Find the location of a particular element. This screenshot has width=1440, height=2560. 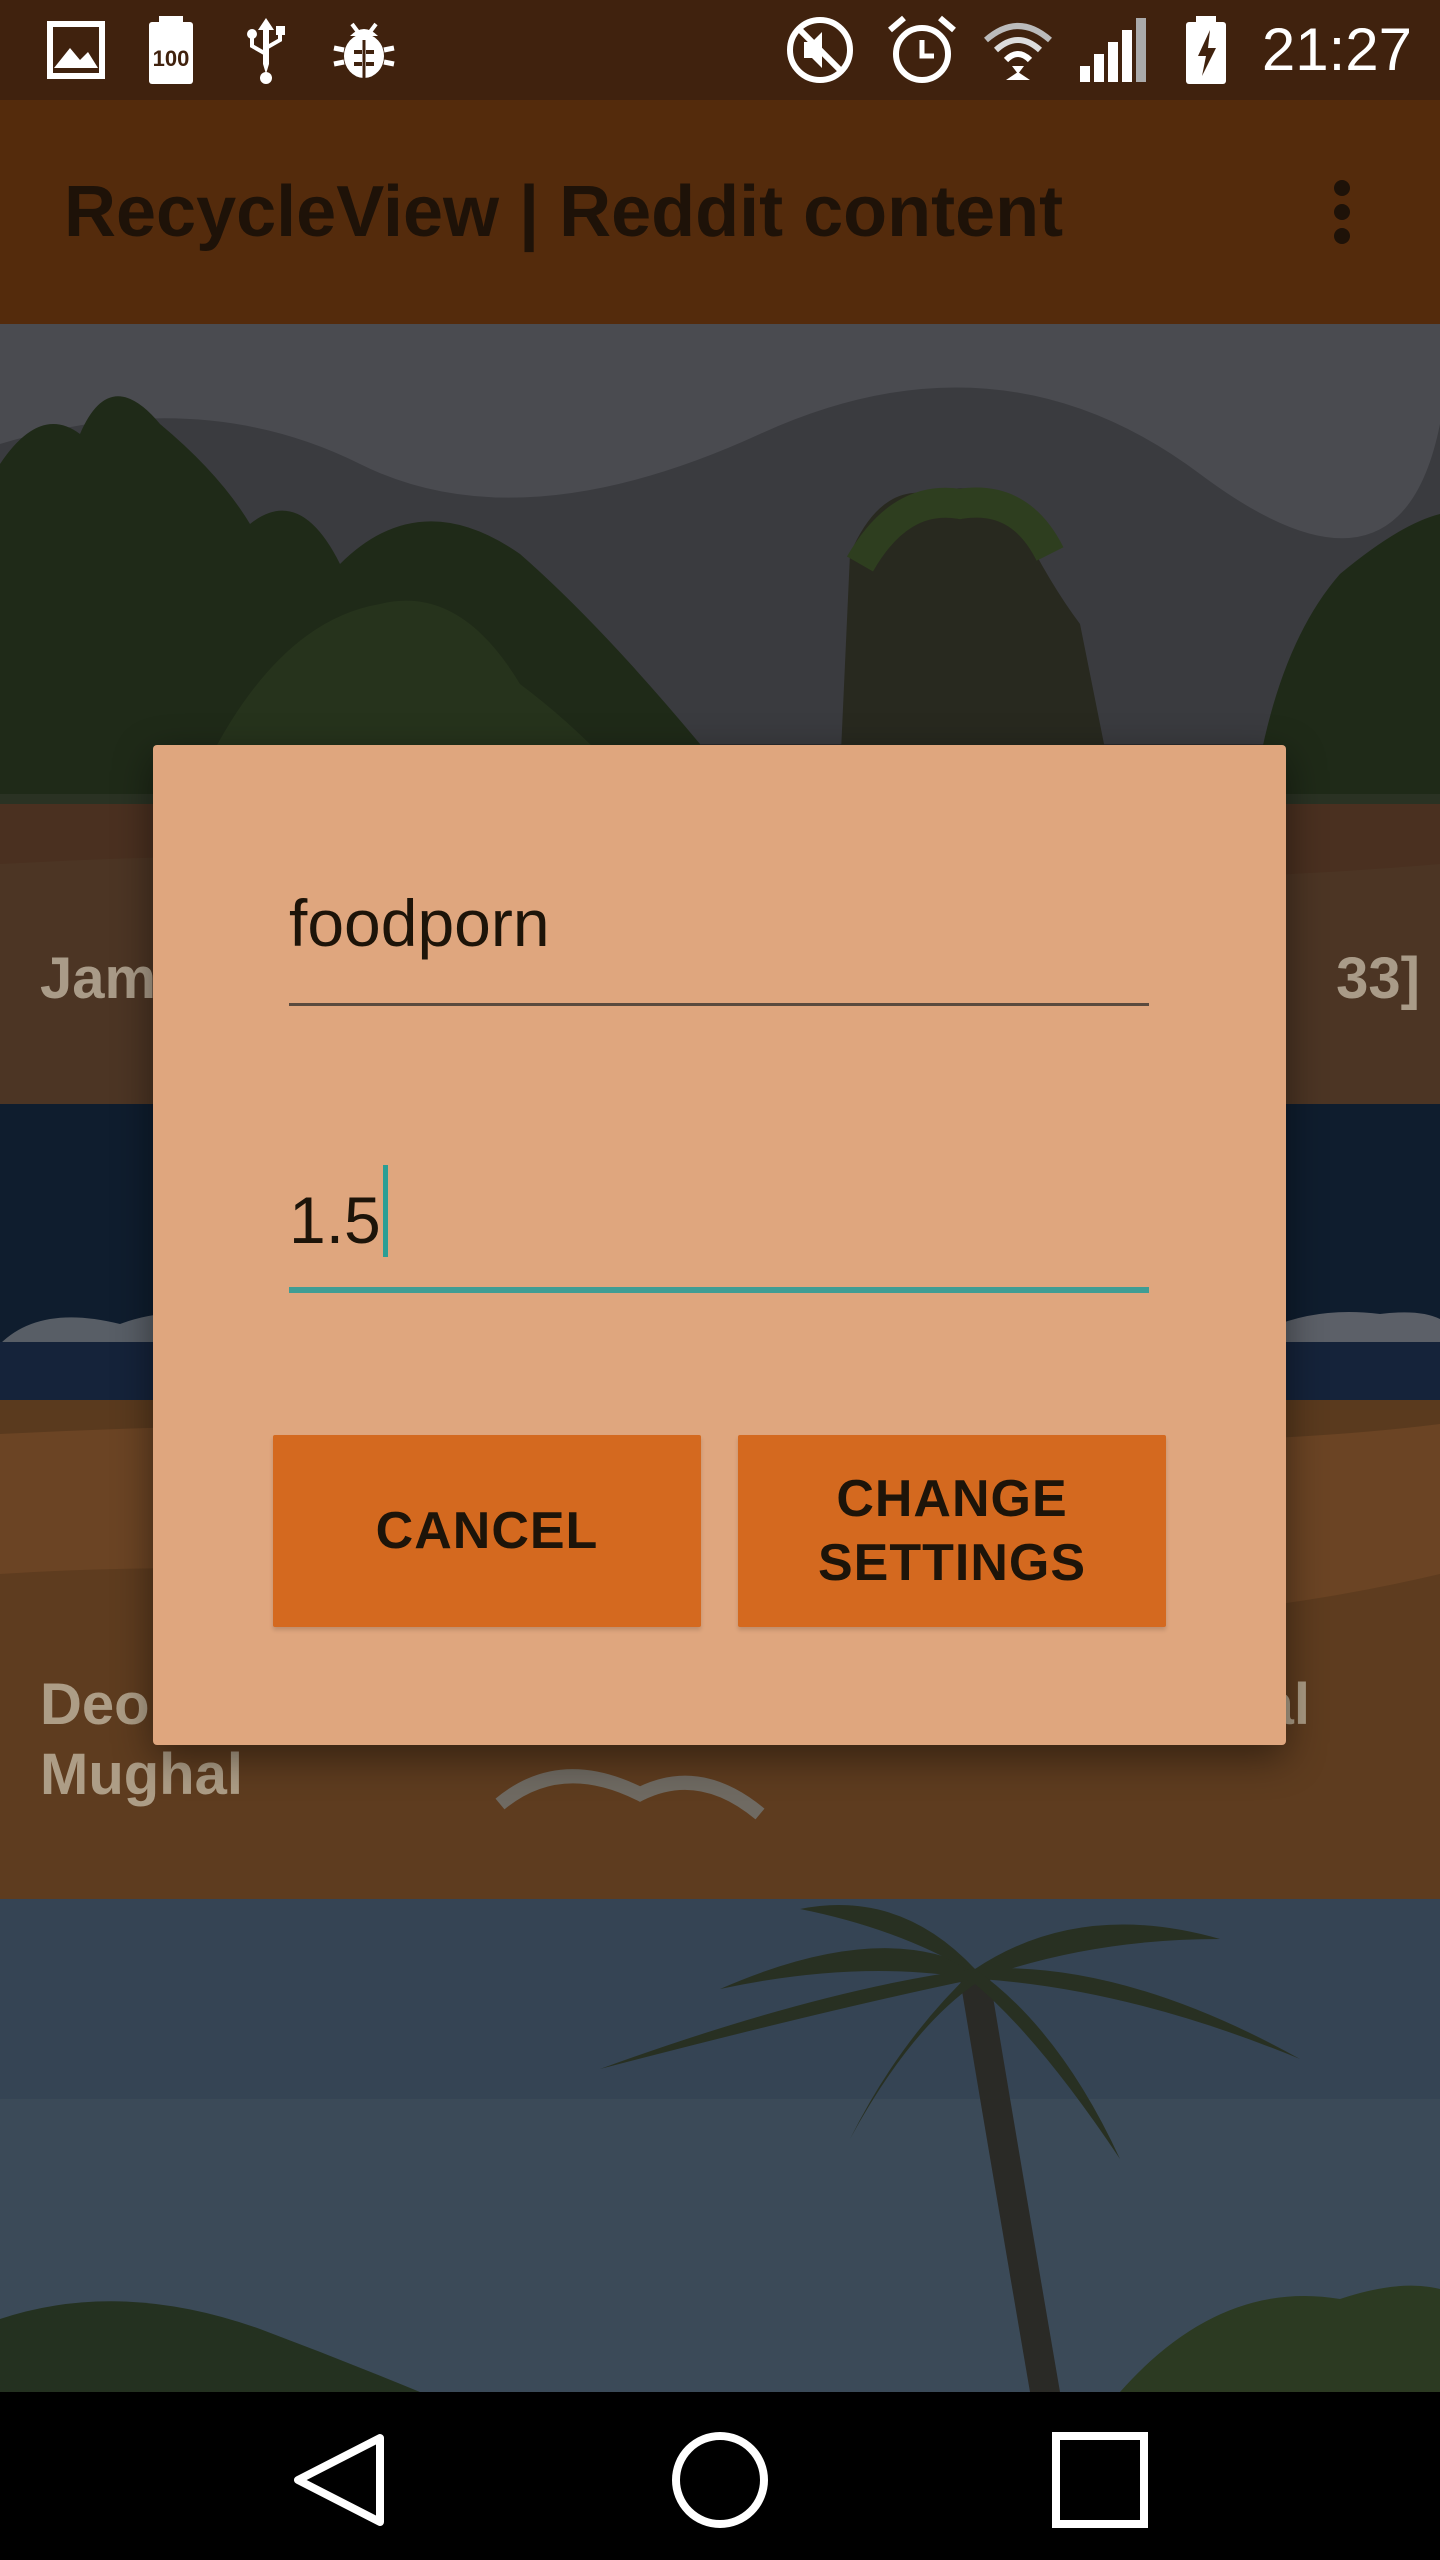

overflow-menu-button is located at coordinates (1342, 212).